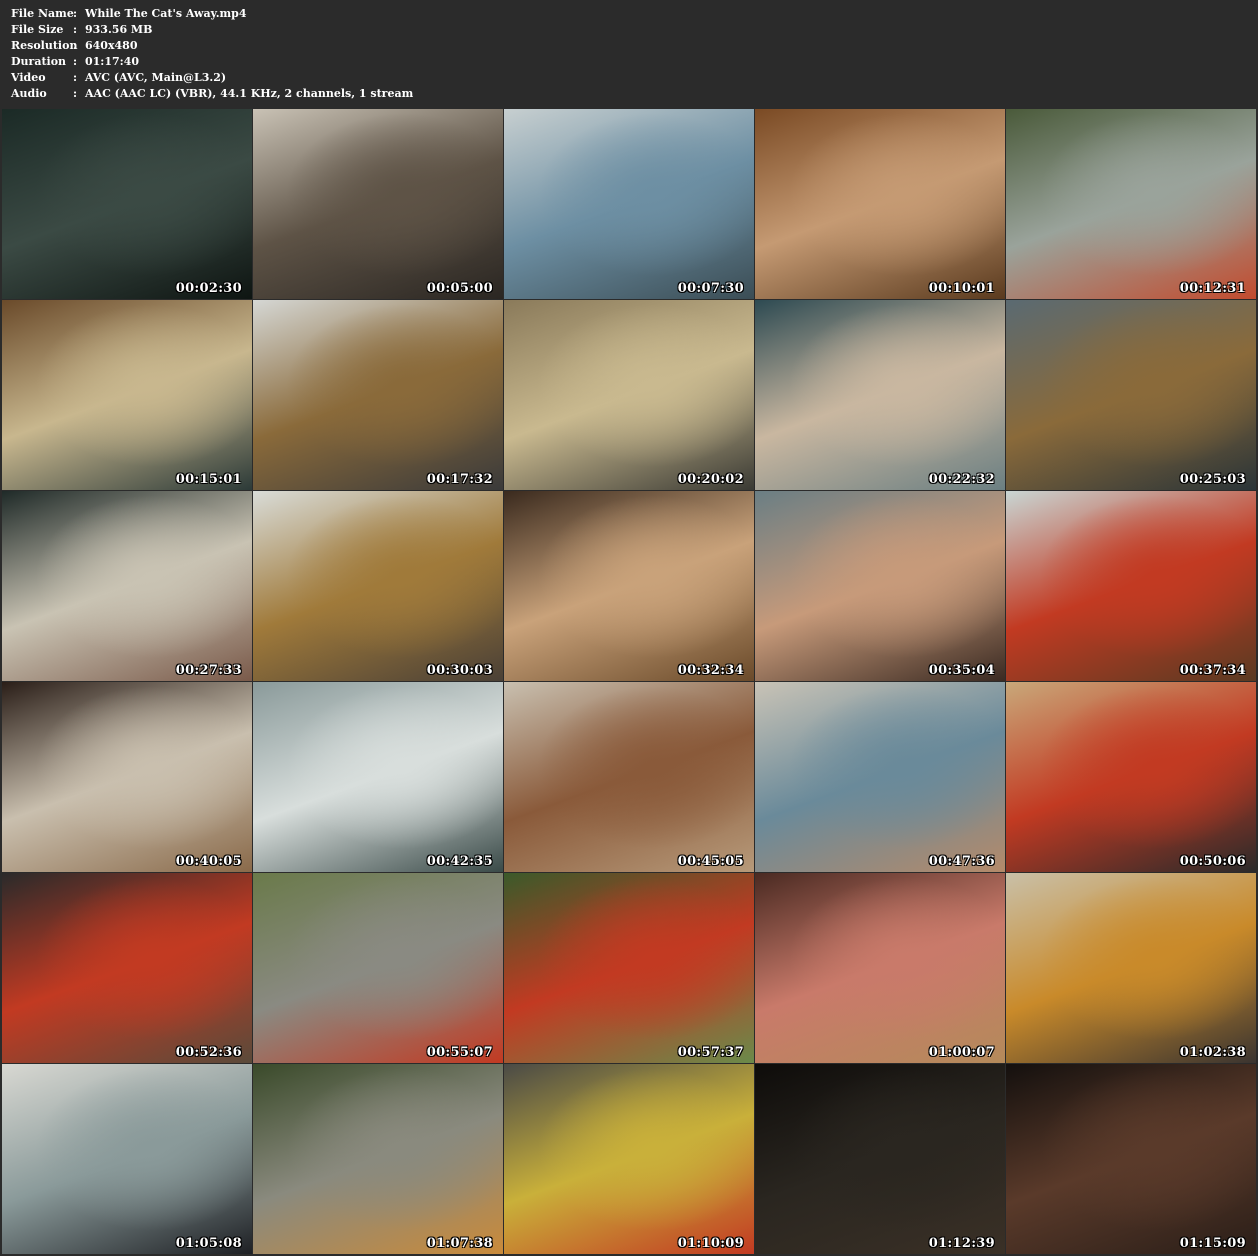 The height and width of the screenshot is (1256, 1258). I want to click on video-thumbnail: 00:32:34, so click(629, 586).